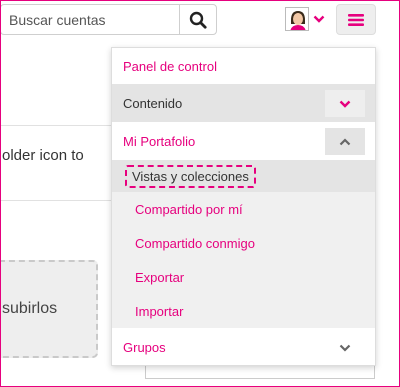 The image size is (400, 387). I want to click on menu-item-portfolio: Mi Portafolio, so click(243, 141).